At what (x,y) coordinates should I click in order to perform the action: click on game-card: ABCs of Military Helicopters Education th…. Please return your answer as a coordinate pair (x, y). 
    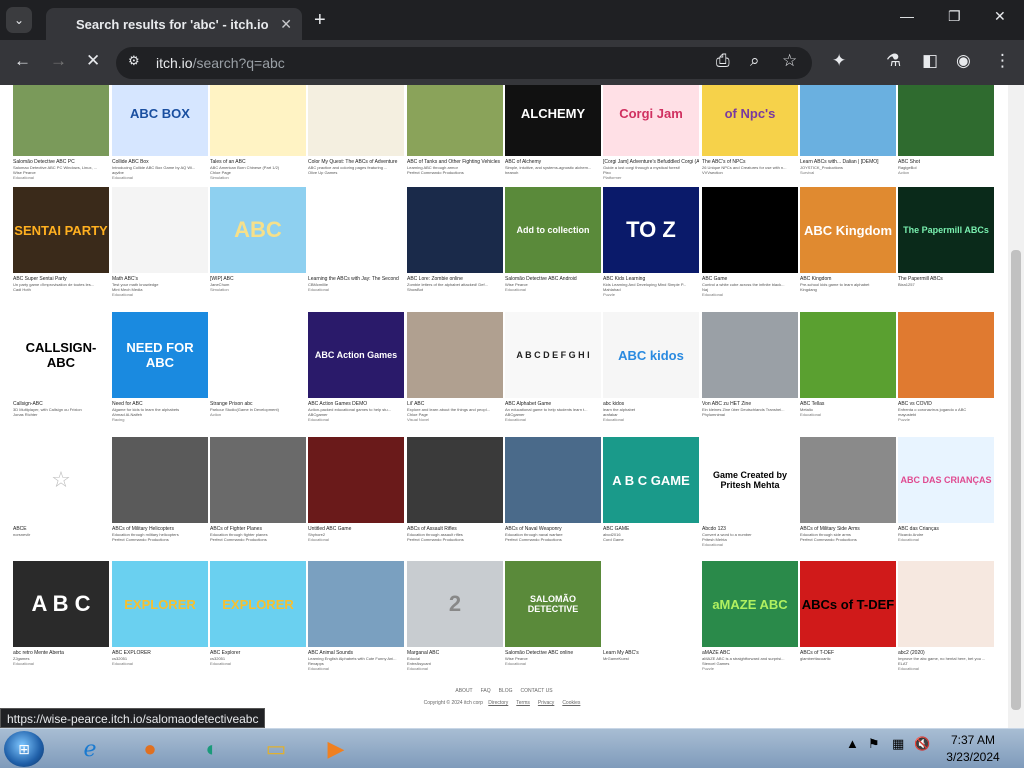
    Looking at the image, I should click on (160, 489).